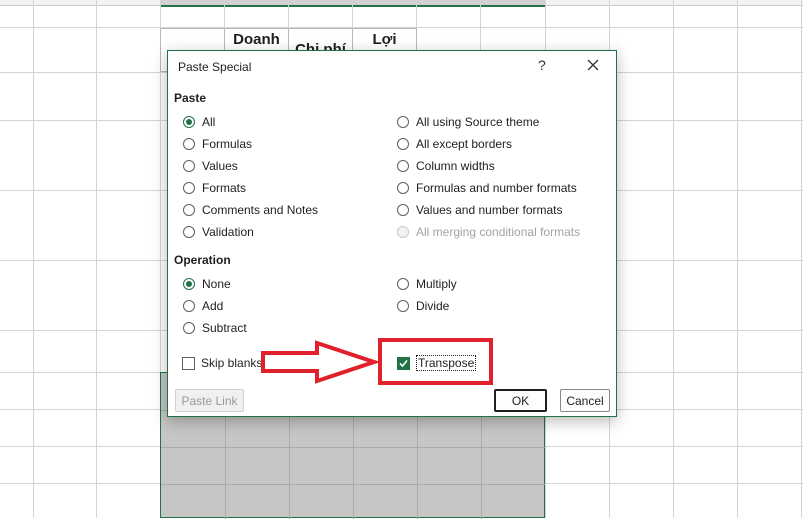 The image size is (803, 519). What do you see at coordinates (403, 232) in the screenshot?
I see `radio-disabled-icon` at bounding box center [403, 232].